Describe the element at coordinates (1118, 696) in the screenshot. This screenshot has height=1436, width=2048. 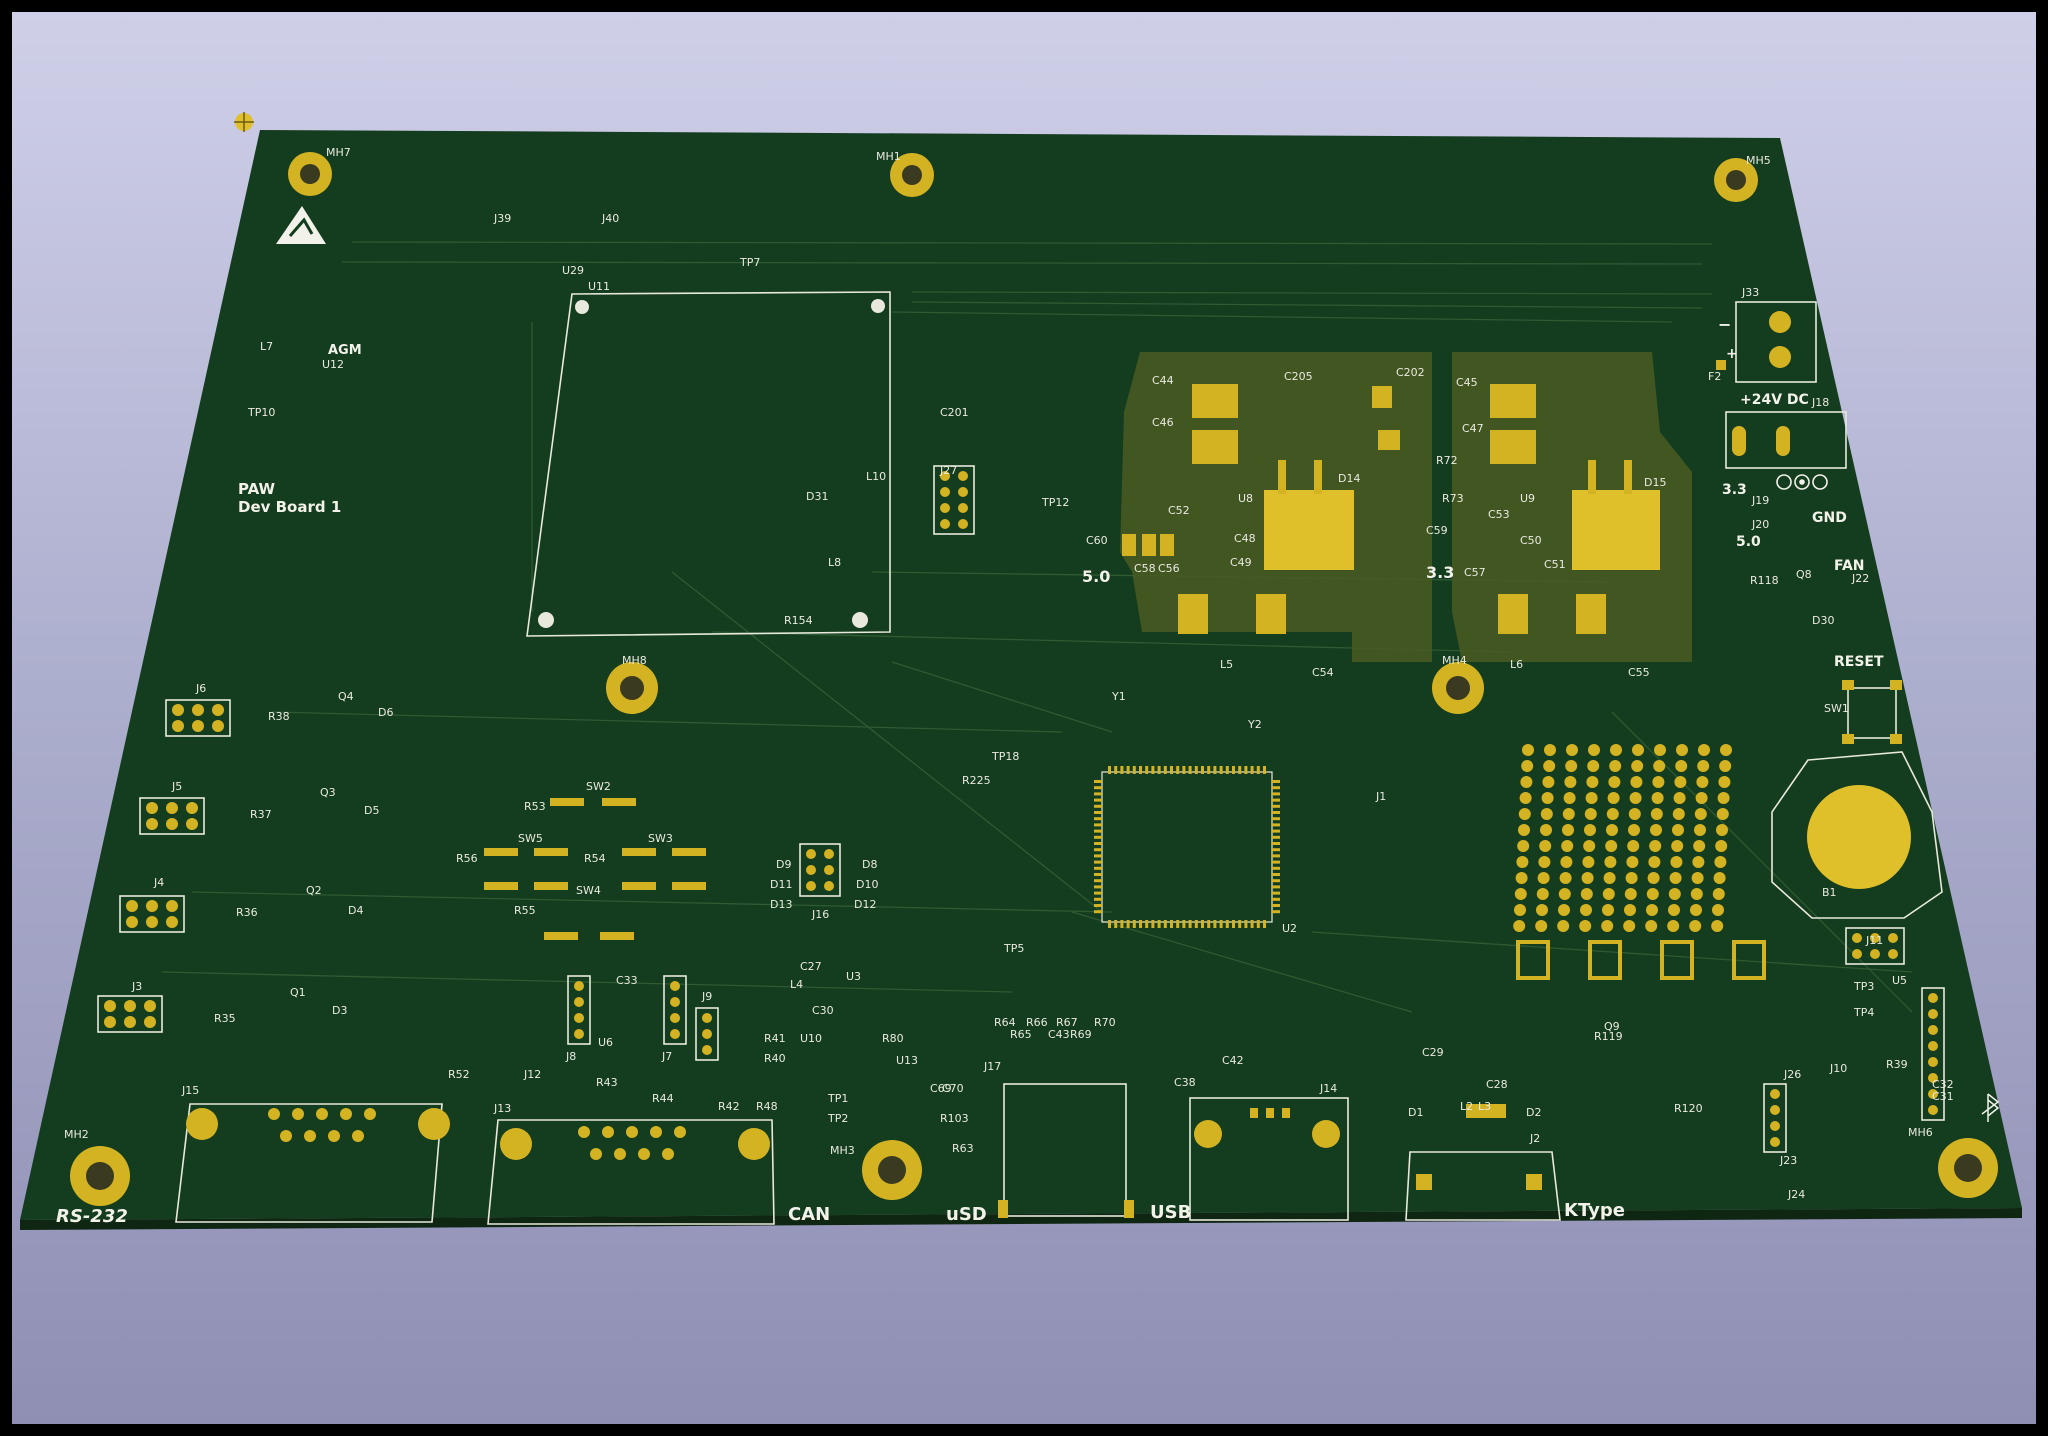
I see `refdes-y1: Y1` at that location.